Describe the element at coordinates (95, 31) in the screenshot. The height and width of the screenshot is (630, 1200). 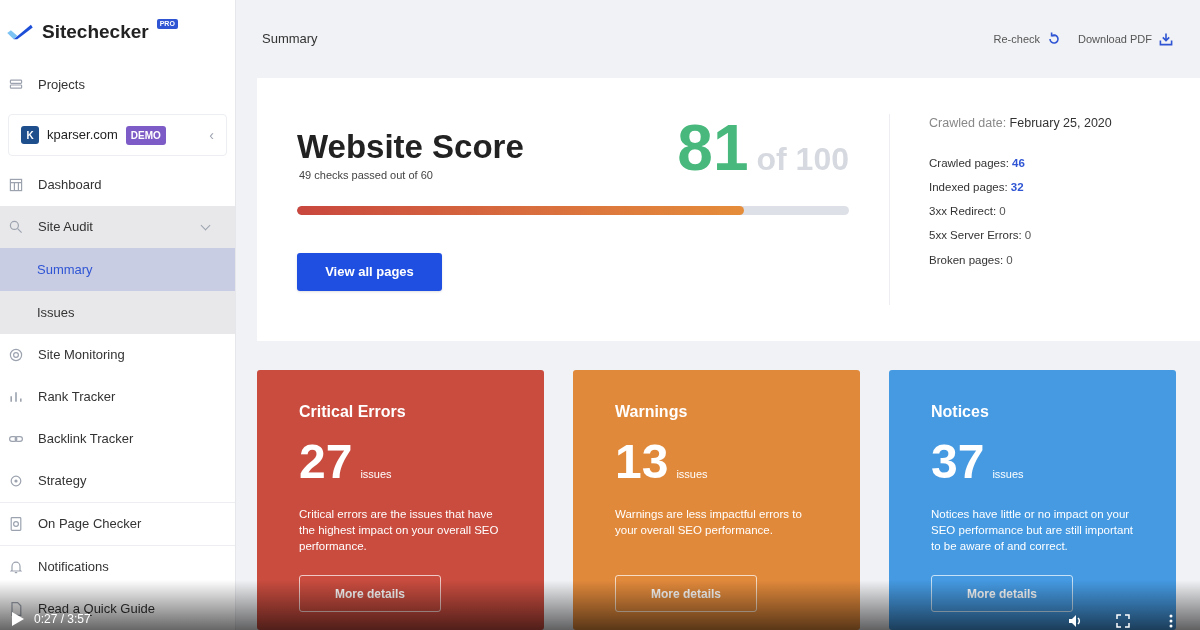
I see `logo-text: Sitechecker` at that location.